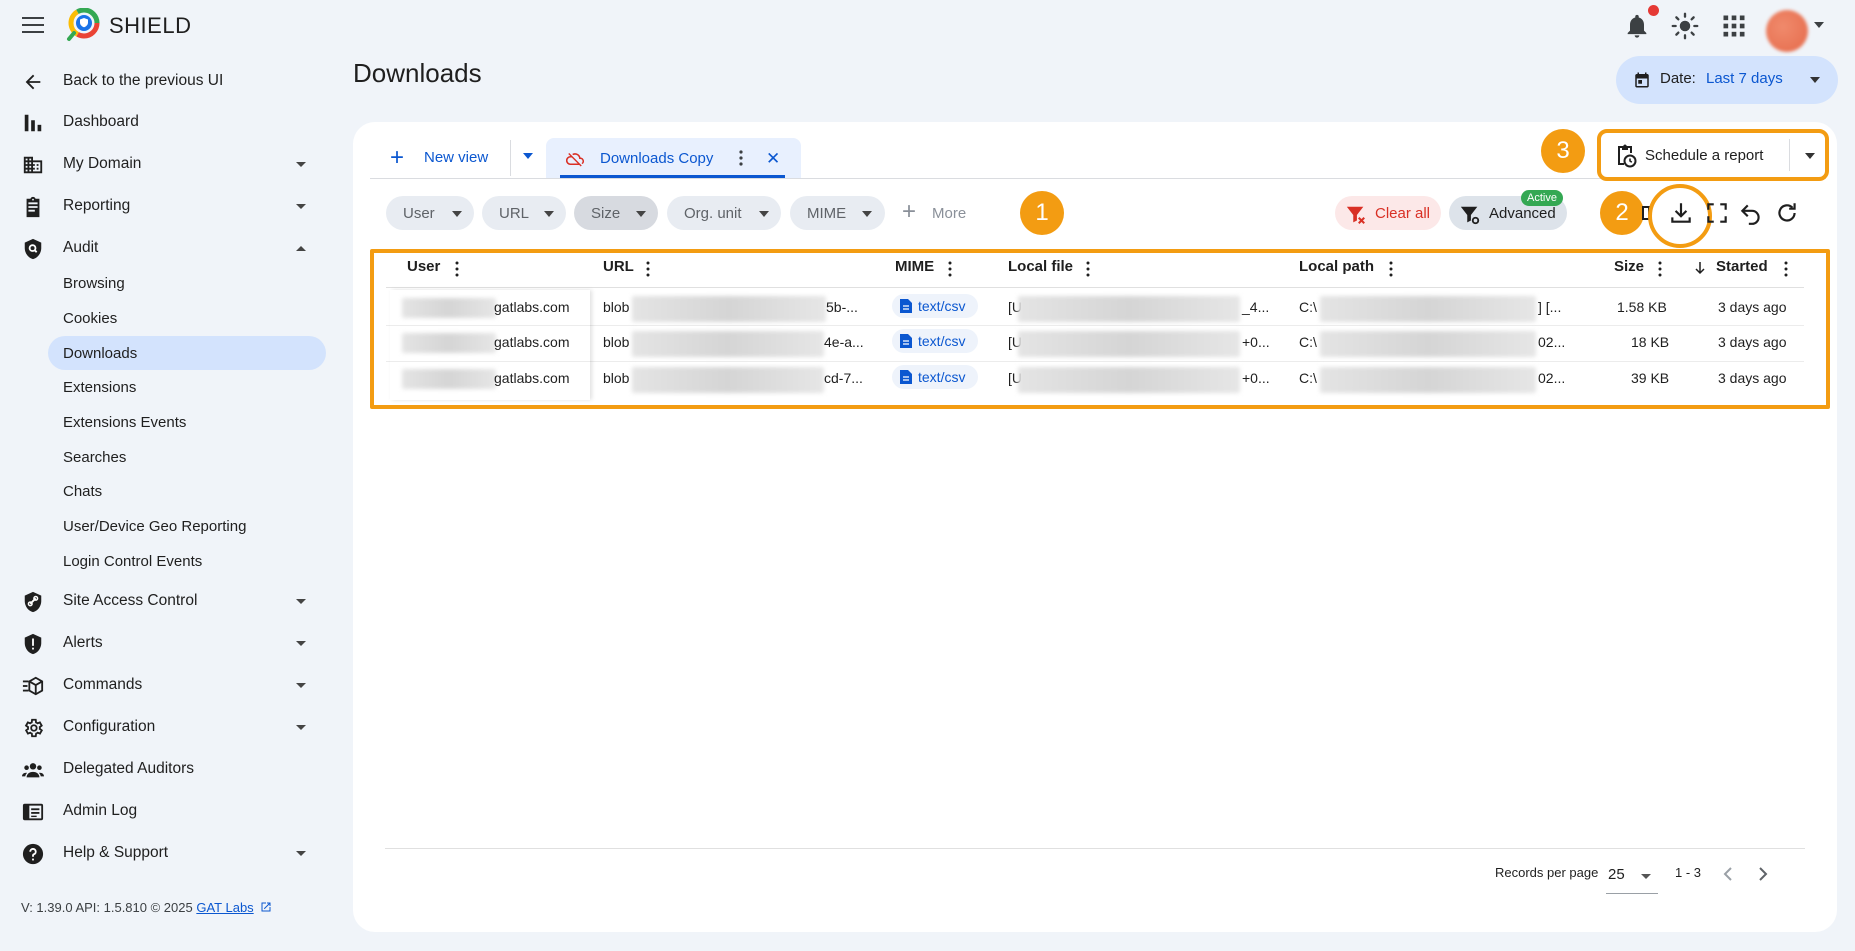  What do you see at coordinates (165, 122) in the screenshot?
I see `sidebar-item-dashboard: Dashboard` at bounding box center [165, 122].